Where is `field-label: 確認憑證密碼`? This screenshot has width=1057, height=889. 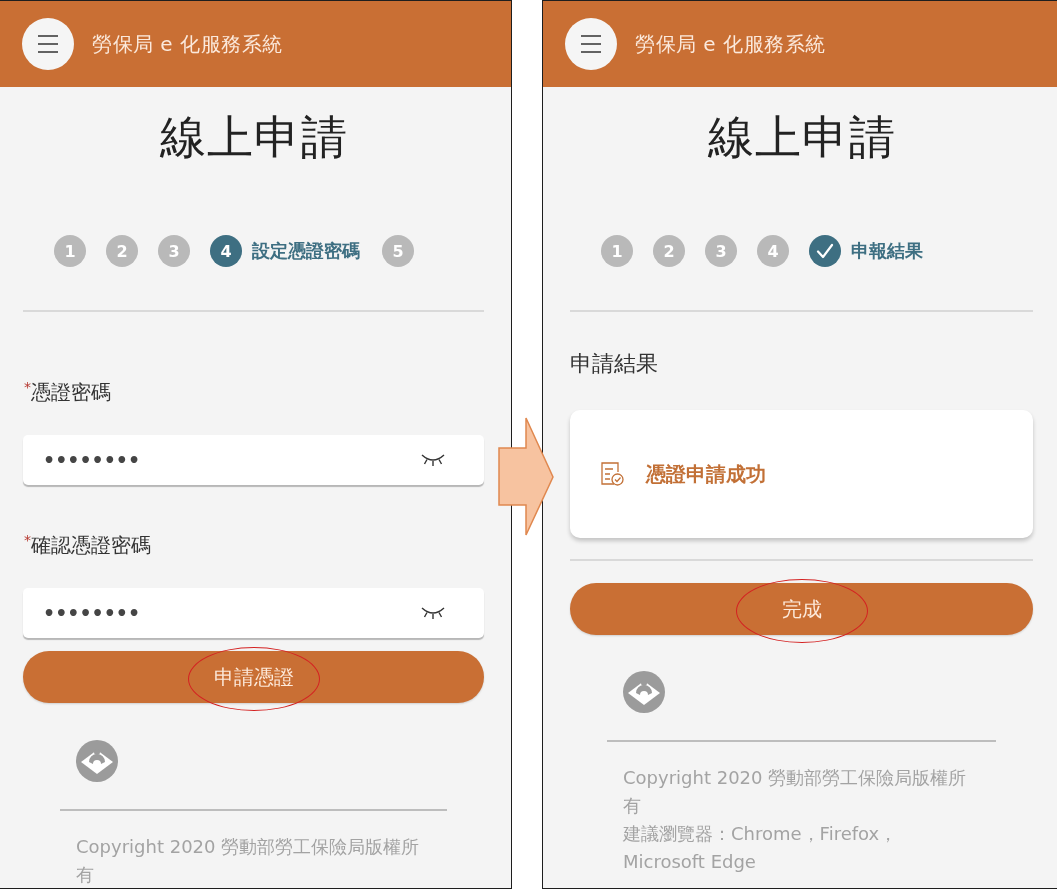 field-label: 確認憑證密碼 is located at coordinates (91, 545).